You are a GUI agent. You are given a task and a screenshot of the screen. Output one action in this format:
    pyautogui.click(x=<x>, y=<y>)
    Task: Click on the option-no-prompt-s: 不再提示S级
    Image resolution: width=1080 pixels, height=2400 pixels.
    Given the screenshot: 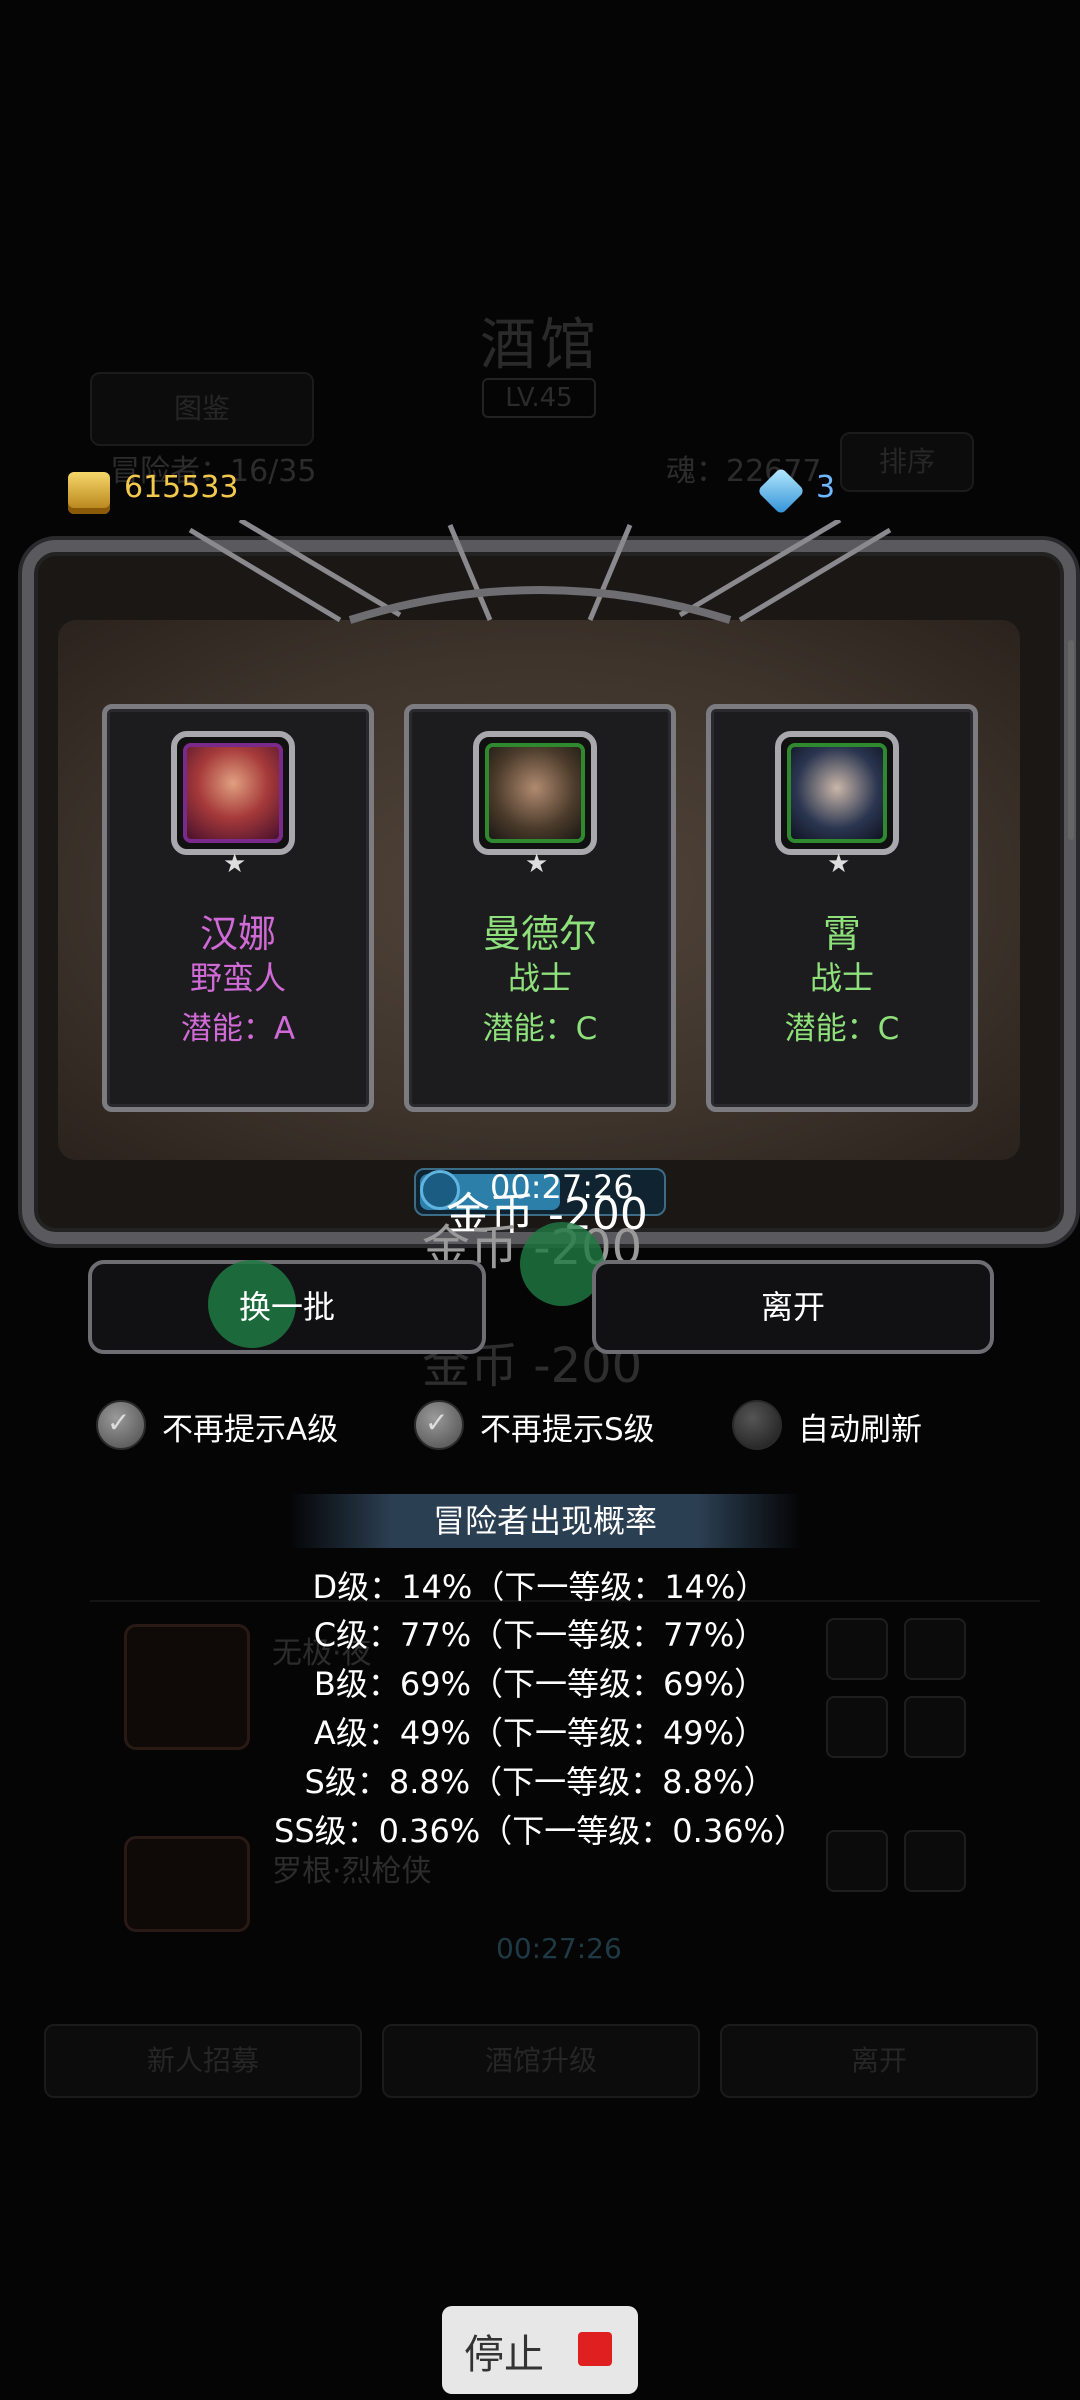 What is the action you would take?
    pyautogui.click(x=564, y=1425)
    